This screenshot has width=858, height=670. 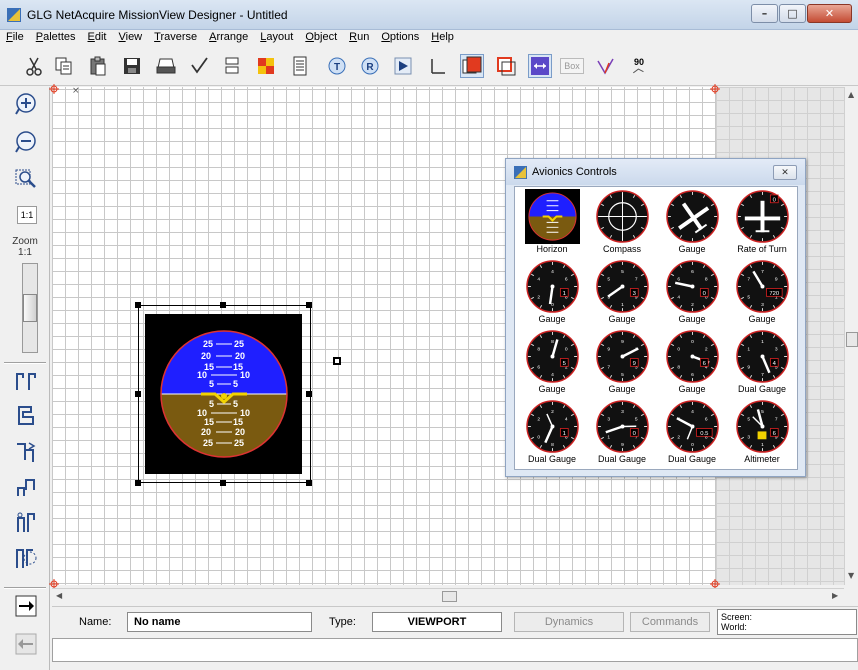 What do you see at coordinates (132, 66) in the screenshot?
I see `save-icon` at bounding box center [132, 66].